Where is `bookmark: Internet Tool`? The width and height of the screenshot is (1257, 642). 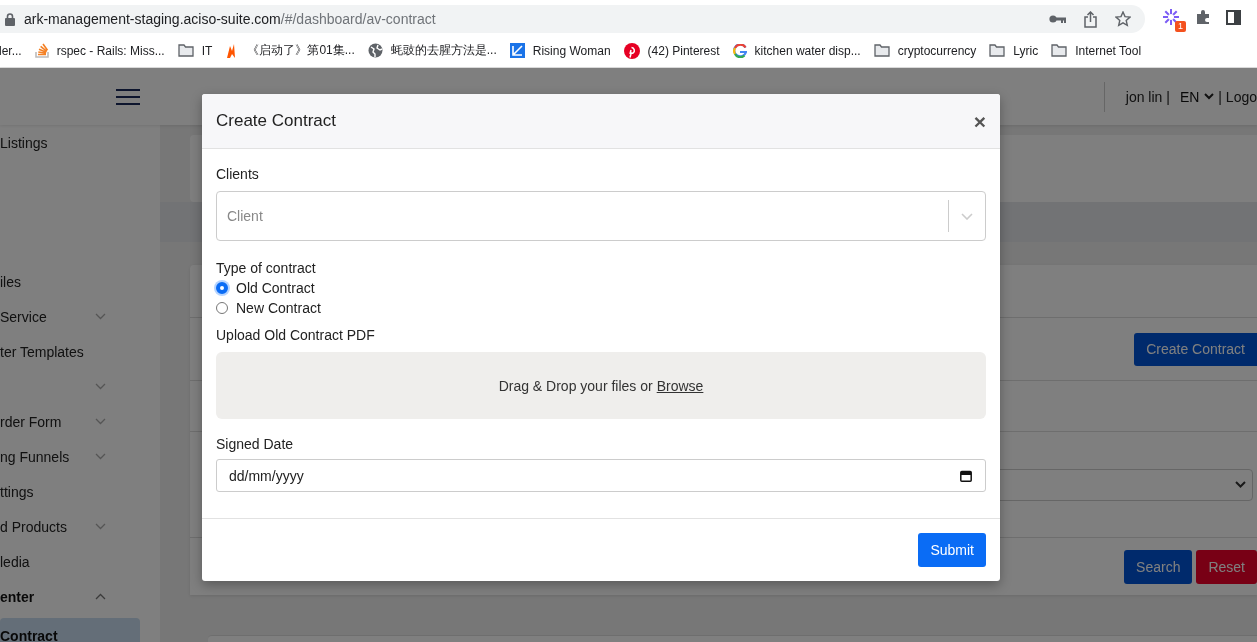
bookmark: Internet Tool is located at coordinates (1096, 50).